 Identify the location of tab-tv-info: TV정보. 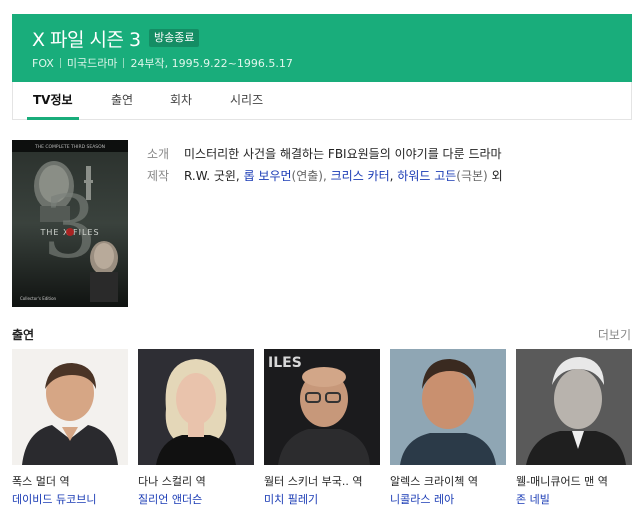
(53, 101).